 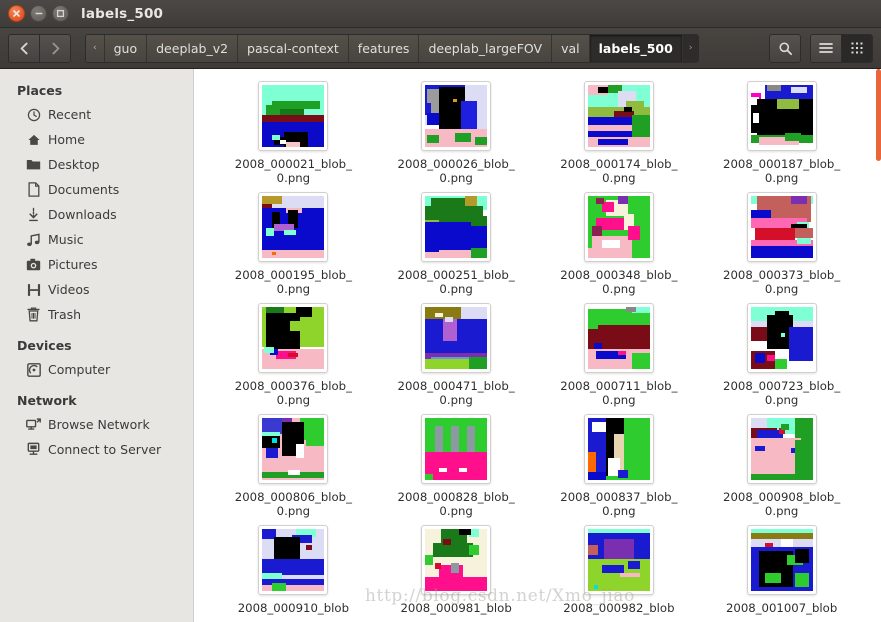 I want to click on network-browse-icon, so click(x=33, y=424).